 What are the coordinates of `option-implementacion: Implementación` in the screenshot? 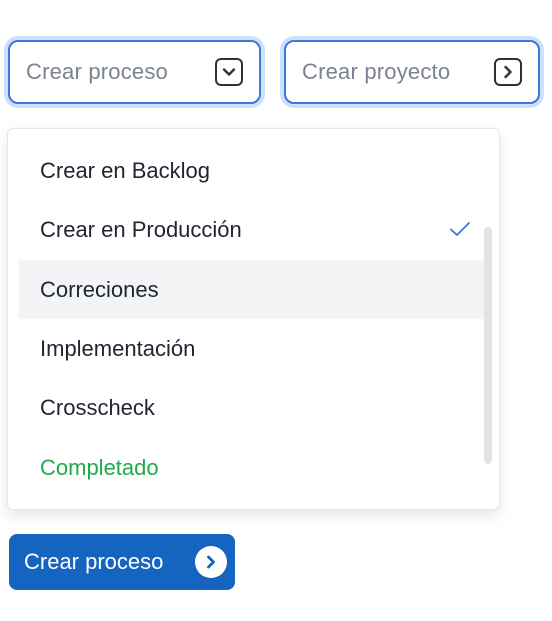 It's located at (253, 348).